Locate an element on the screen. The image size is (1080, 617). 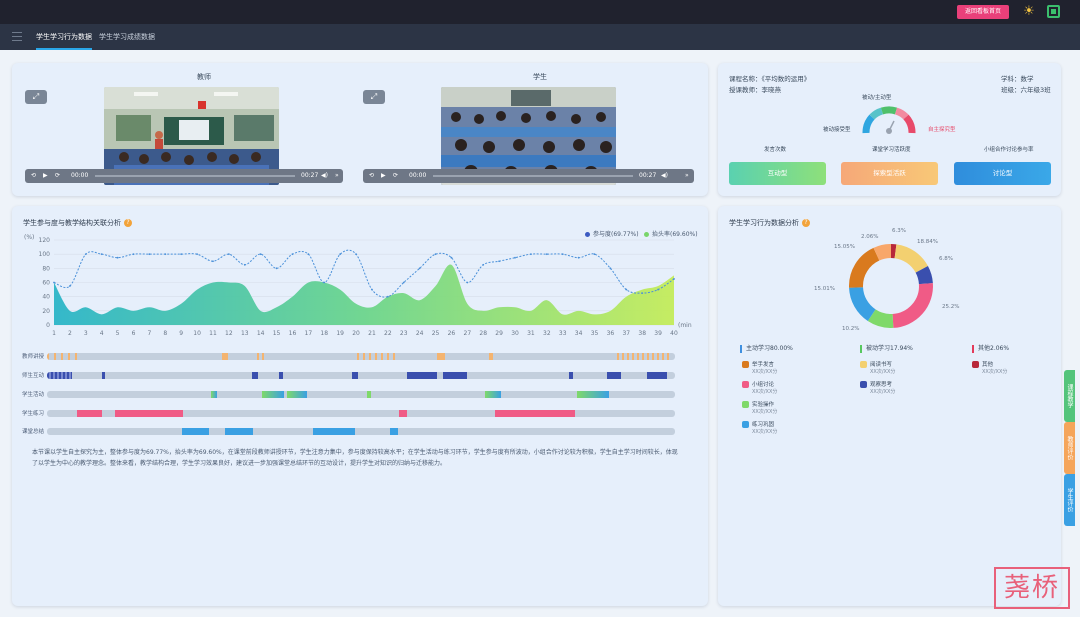
subject: 学科：数学 is located at coordinates (1017, 79).